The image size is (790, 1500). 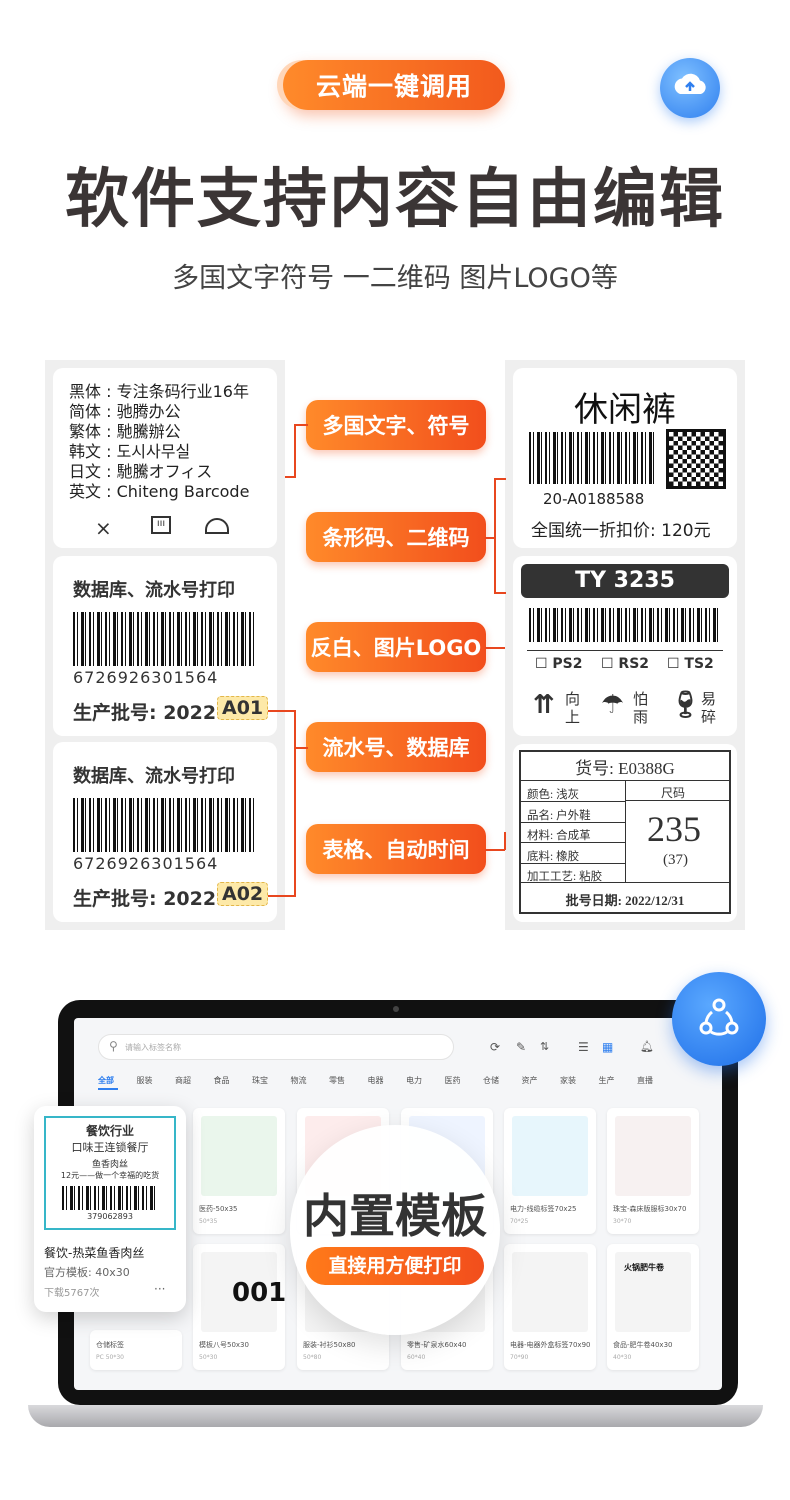 What do you see at coordinates (644, 1267) in the screenshot?
I see `card-meat-title: 火锅肥牛卷` at bounding box center [644, 1267].